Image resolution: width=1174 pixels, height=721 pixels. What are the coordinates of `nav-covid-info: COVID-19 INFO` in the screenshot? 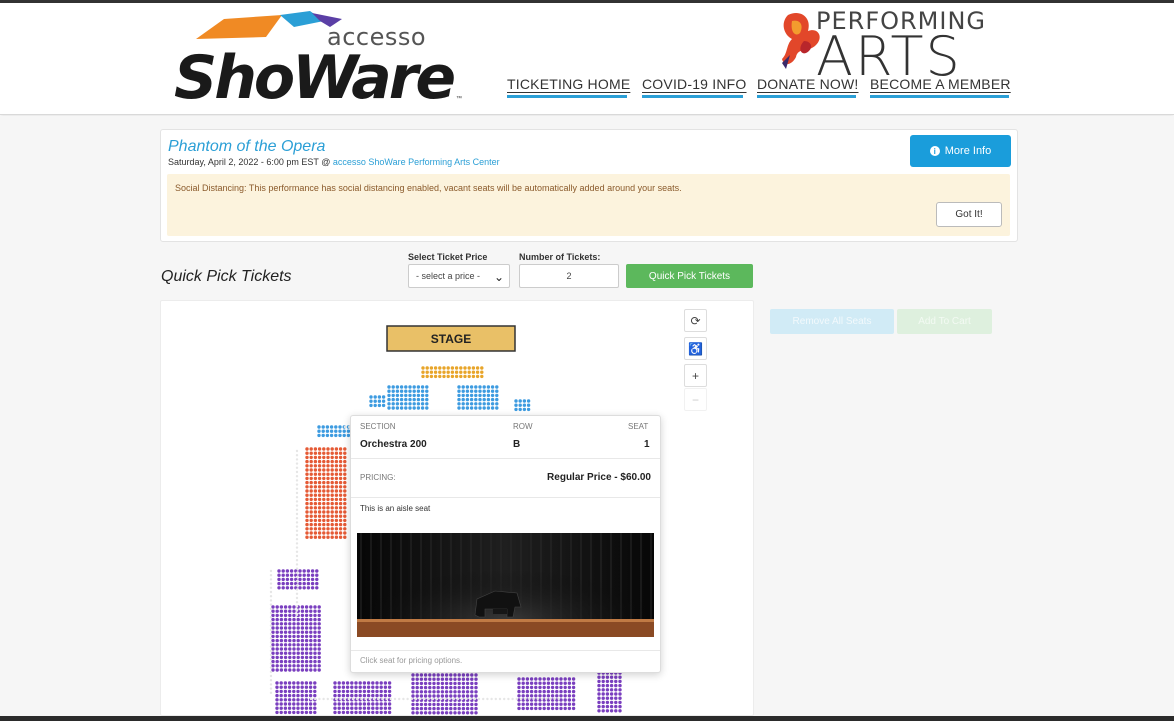 It's located at (694, 84).